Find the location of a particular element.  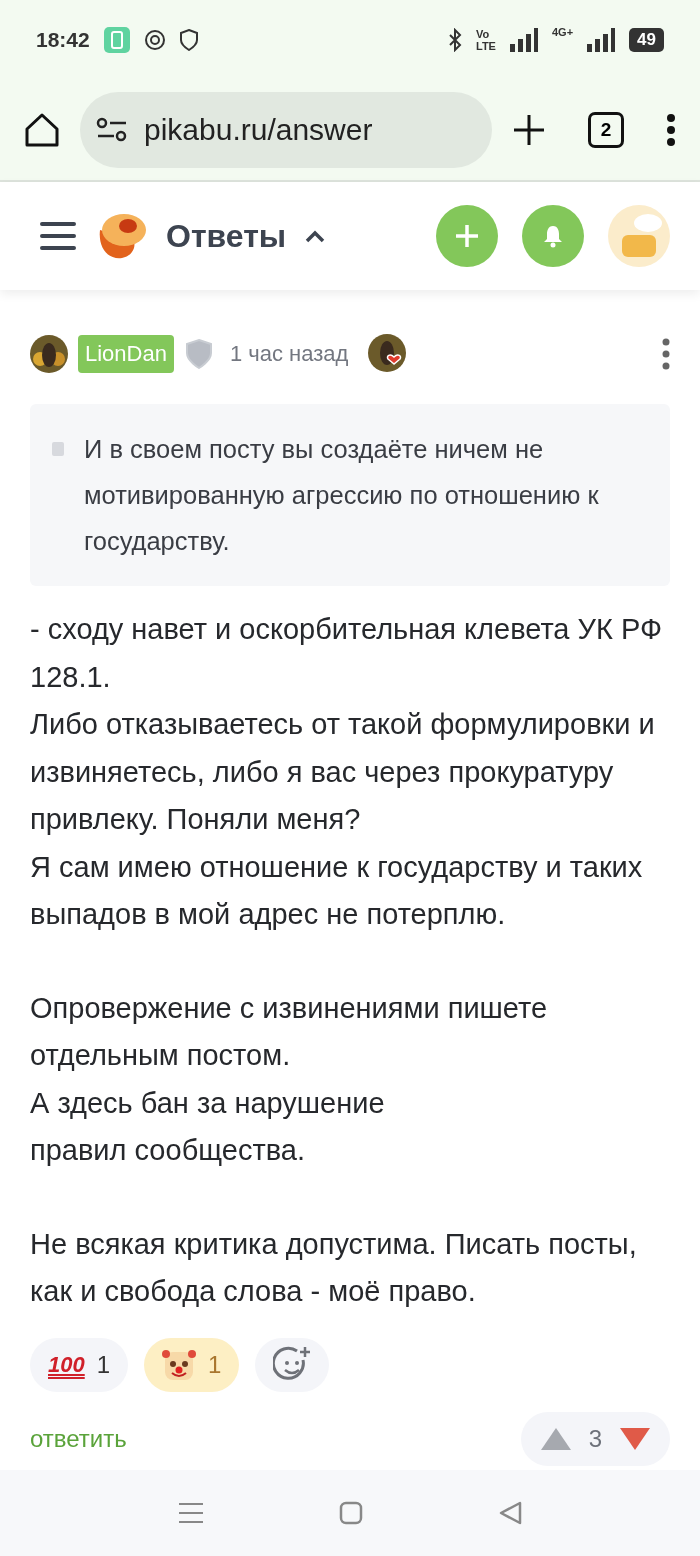

battery-saver-icon is located at coordinates (116, 40).